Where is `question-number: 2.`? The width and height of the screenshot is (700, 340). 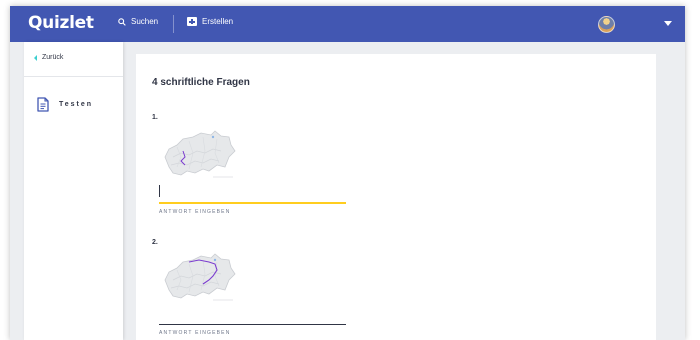
question-number: 2. is located at coordinates (155, 242).